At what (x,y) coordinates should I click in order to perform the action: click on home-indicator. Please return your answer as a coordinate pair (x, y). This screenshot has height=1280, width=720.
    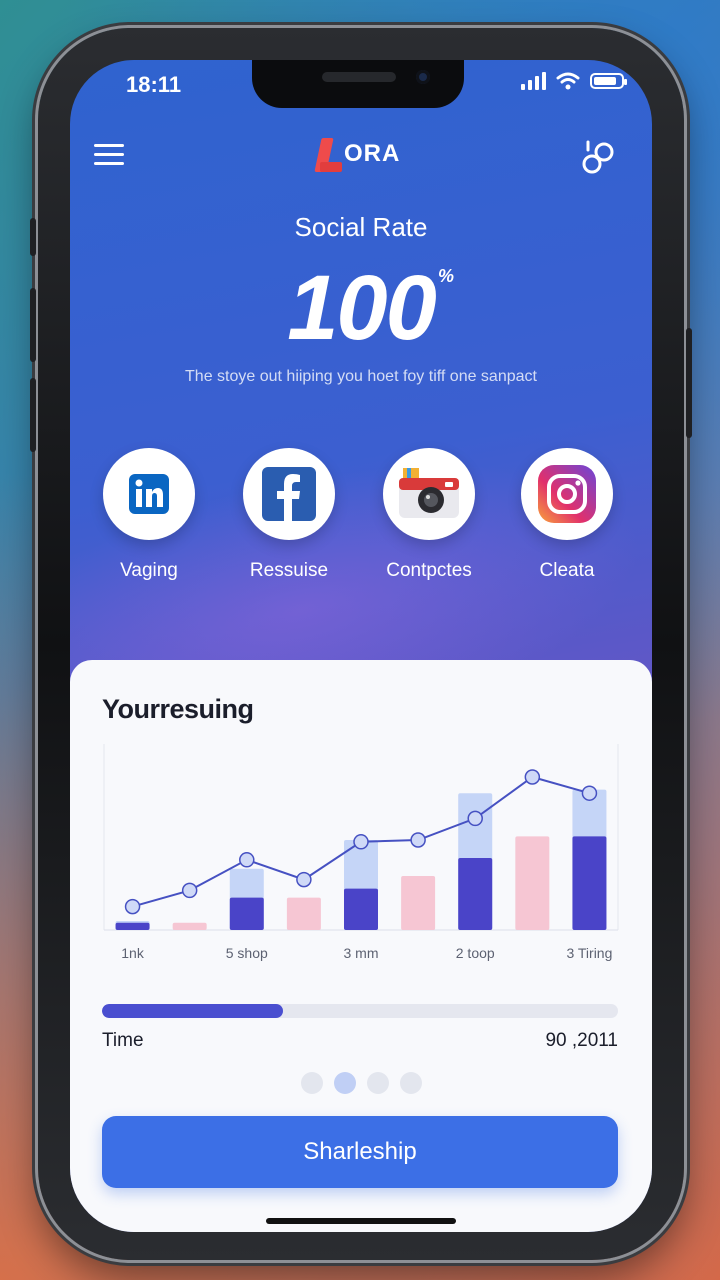
    Looking at the image, I should click on (361, 1221).